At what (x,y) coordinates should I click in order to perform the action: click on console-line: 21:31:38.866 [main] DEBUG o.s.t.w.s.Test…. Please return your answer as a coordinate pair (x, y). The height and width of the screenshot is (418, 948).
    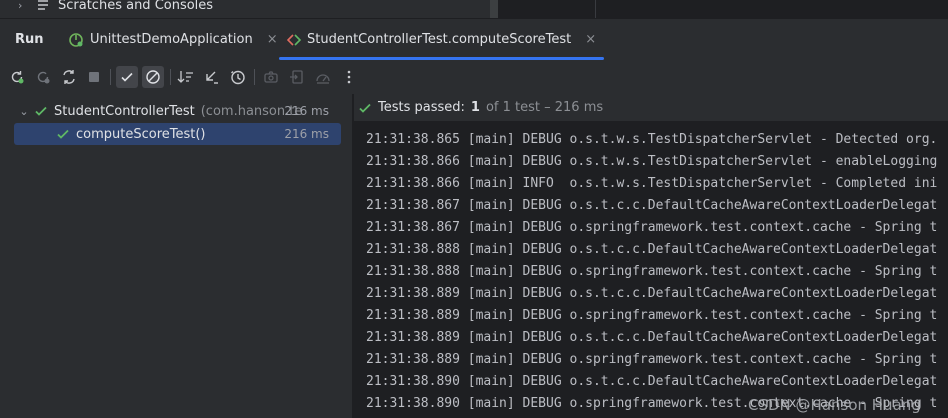
    Looking at the image, I should click on (652, 161).